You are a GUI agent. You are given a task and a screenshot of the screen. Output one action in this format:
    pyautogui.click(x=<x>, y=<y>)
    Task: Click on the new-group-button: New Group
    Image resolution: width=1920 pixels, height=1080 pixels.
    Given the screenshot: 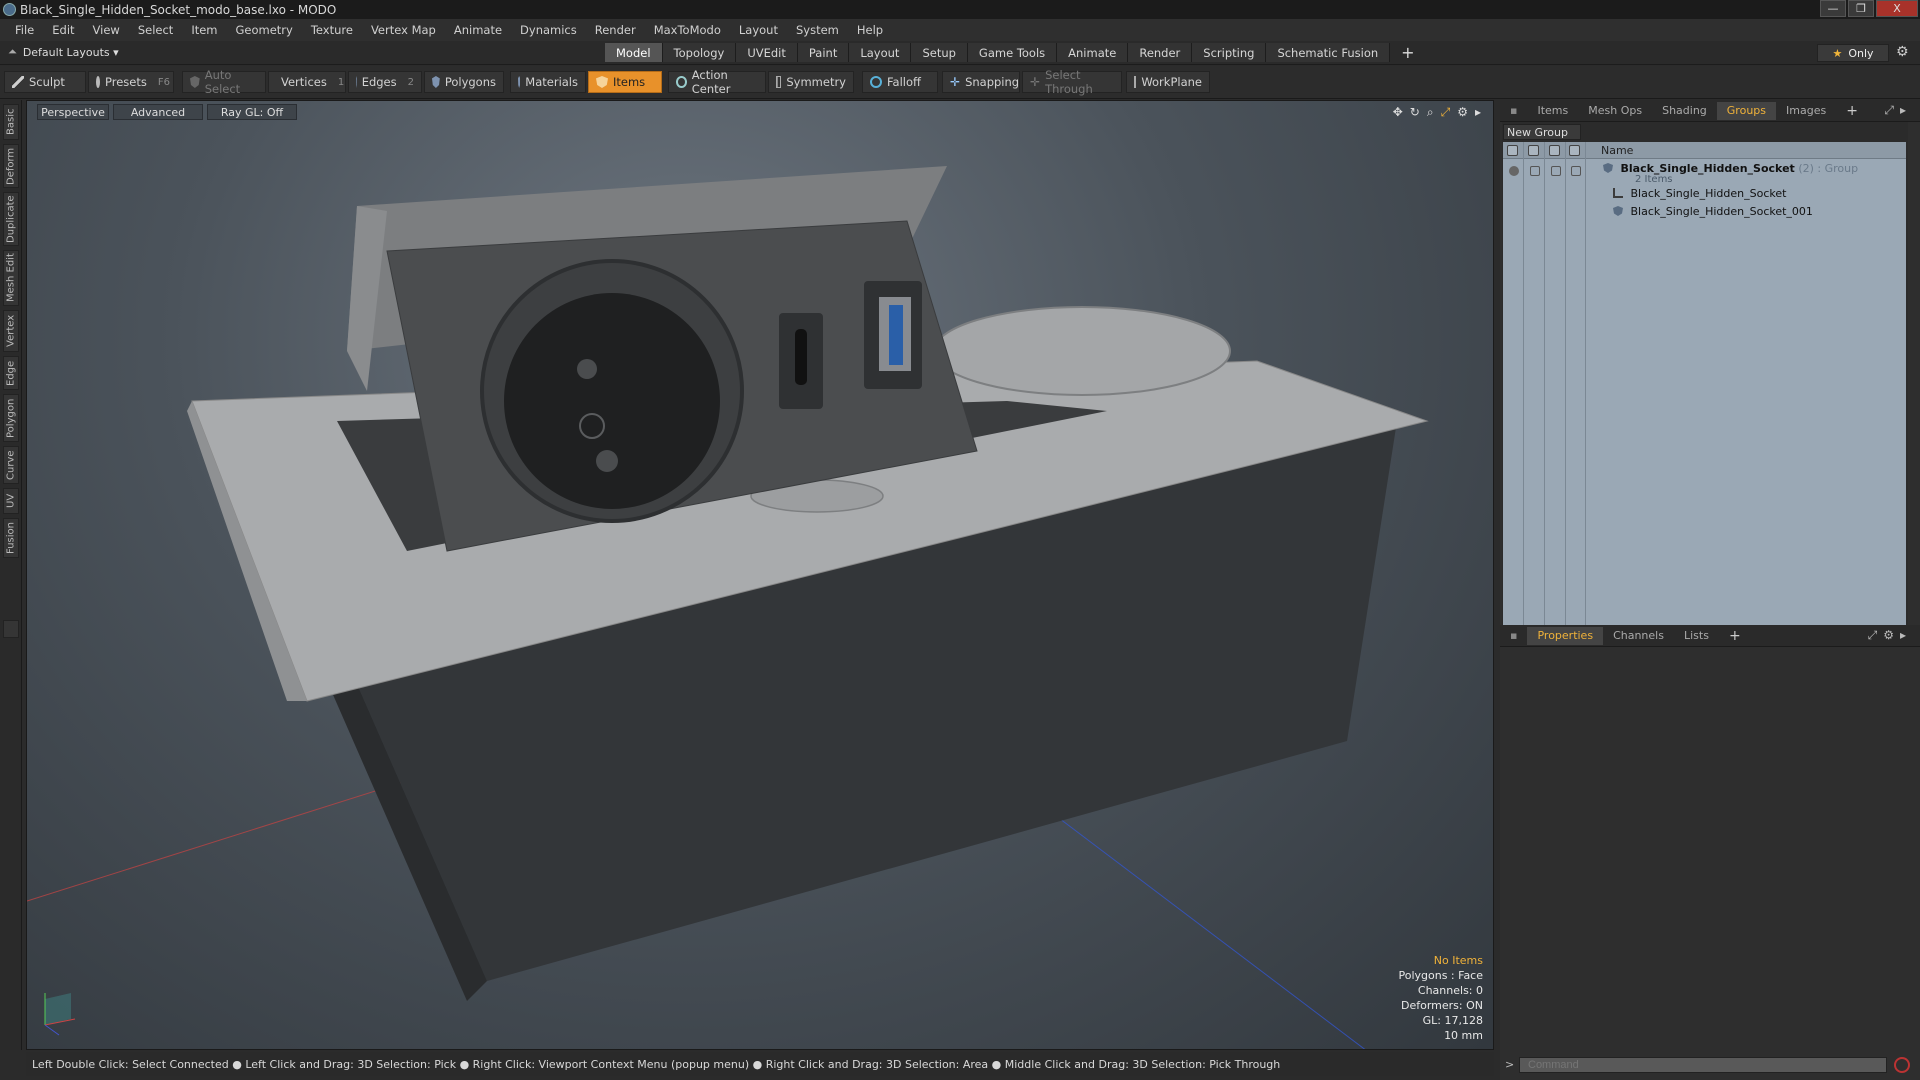 What is the action you would take?
    pyautogui.click(x=1542, y=132)
    